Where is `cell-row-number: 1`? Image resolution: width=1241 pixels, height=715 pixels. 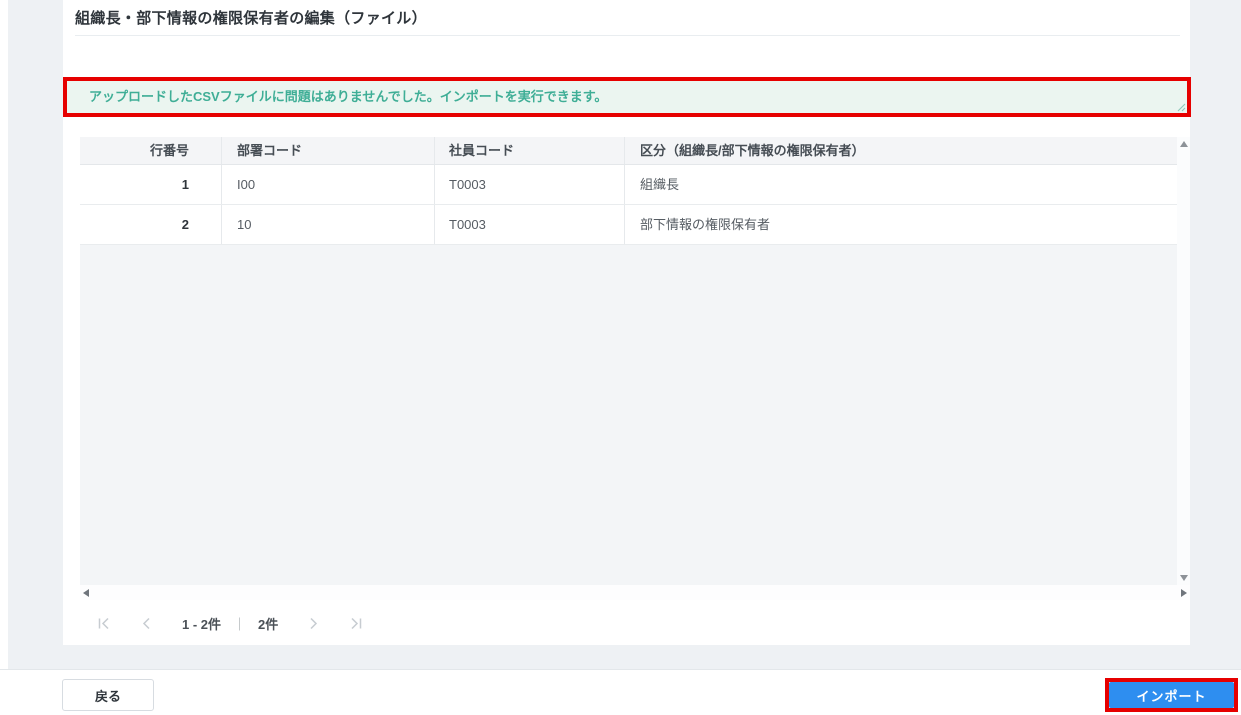 cell-row-number: 1 is located at coordinates (151, 184).